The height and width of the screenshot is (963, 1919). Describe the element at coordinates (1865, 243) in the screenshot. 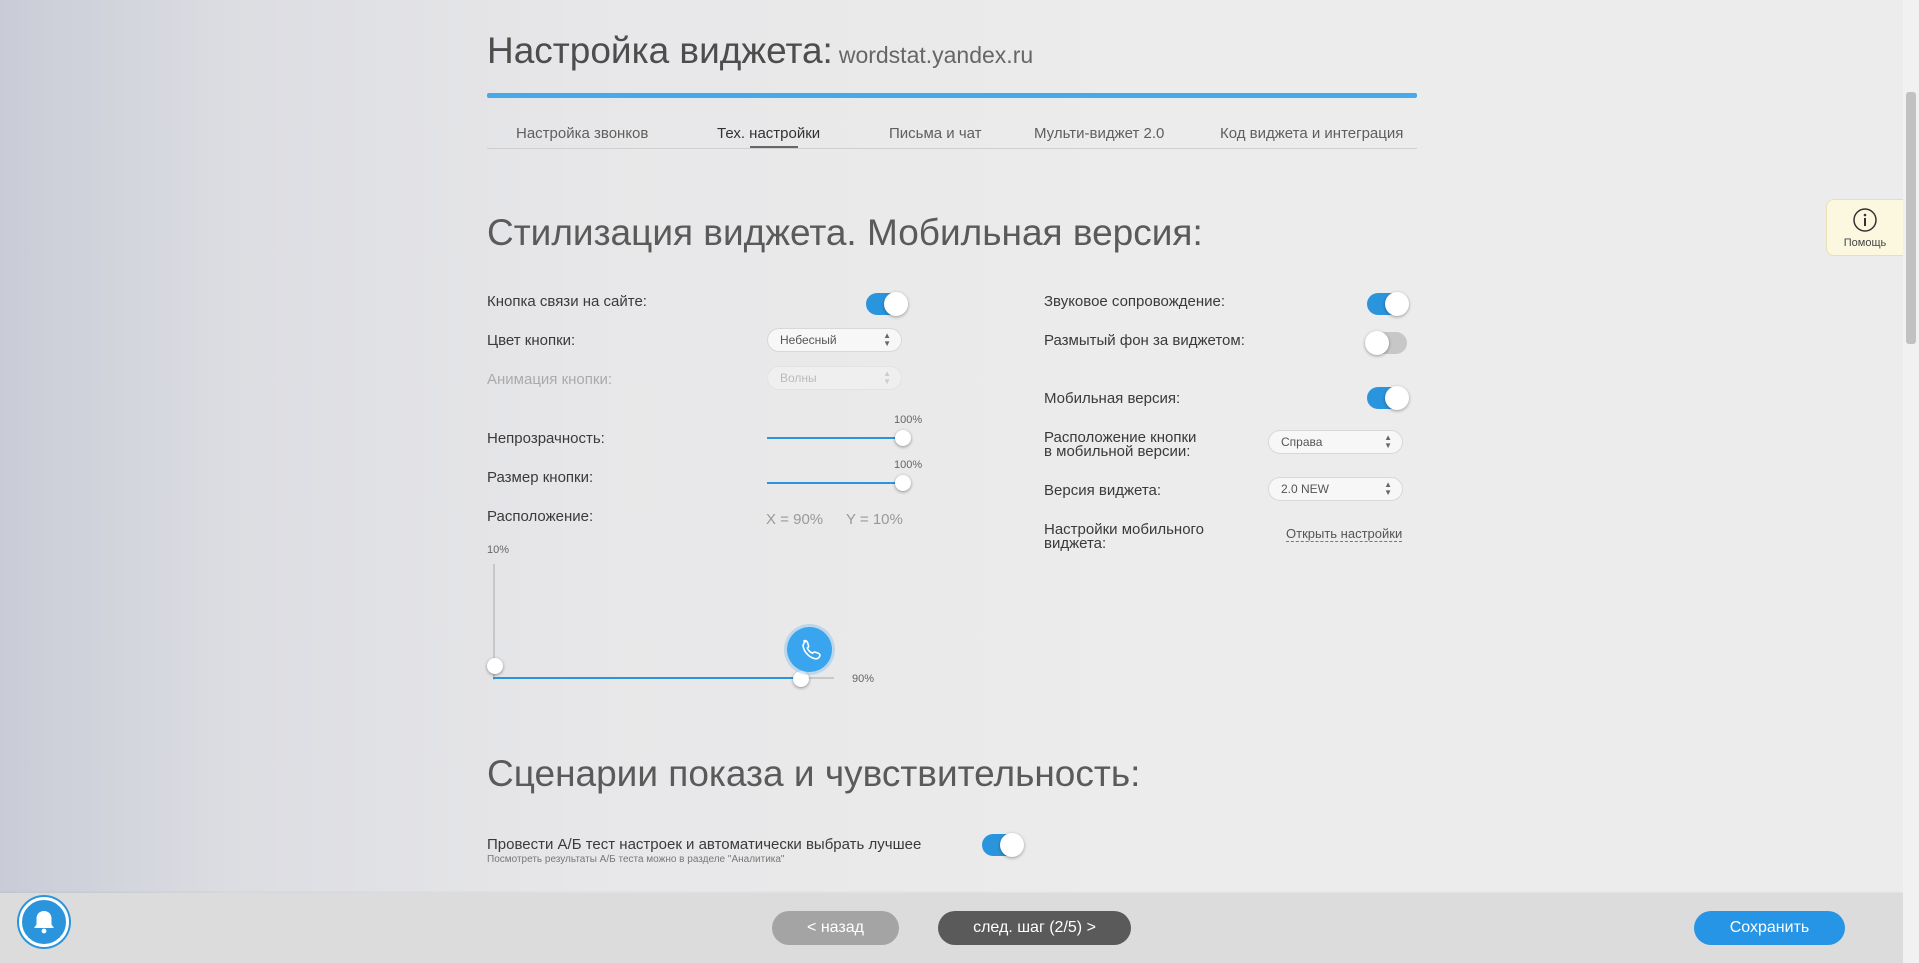

I see `help-label: Помощь` at that location.